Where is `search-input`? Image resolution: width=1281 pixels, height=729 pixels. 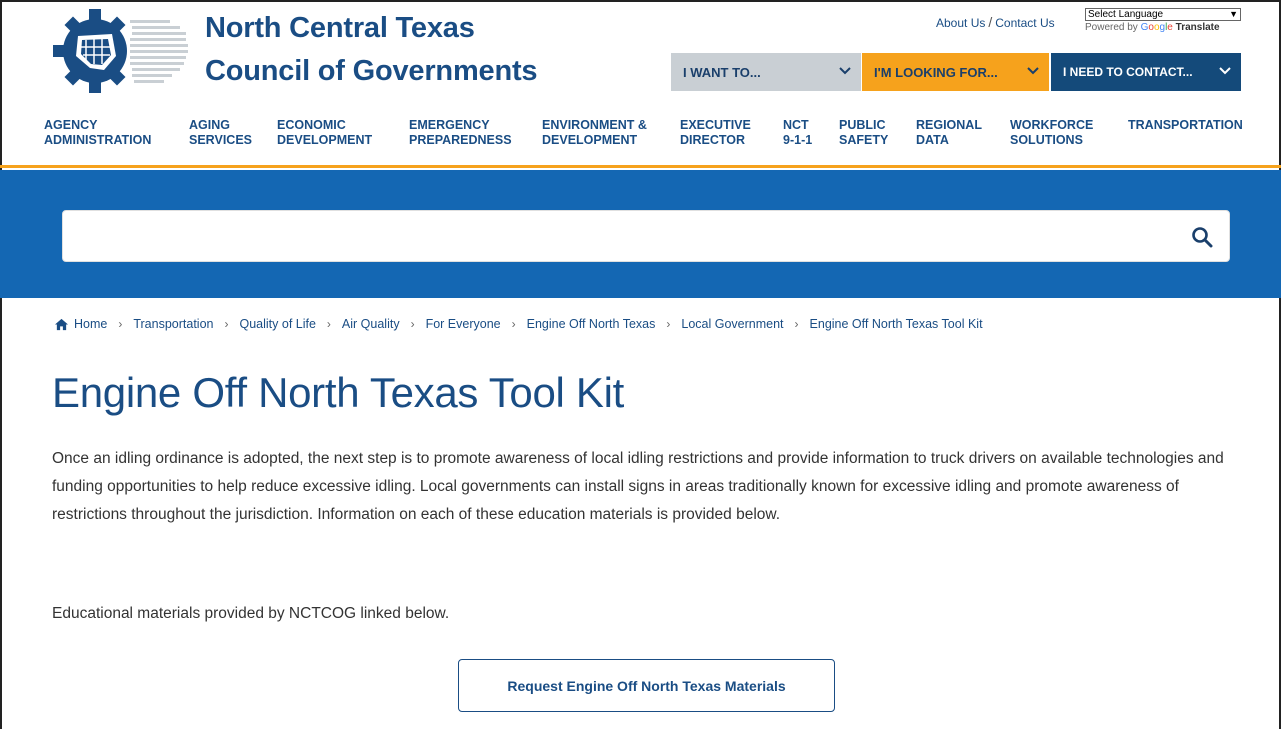
search-input is located at coordinates (623, 236).